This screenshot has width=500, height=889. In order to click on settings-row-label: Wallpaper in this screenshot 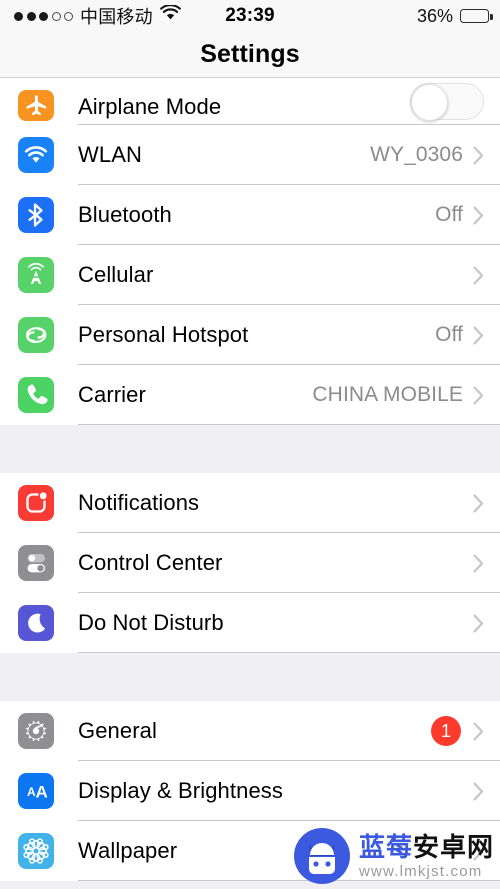, I will do `click(128, 850)`.